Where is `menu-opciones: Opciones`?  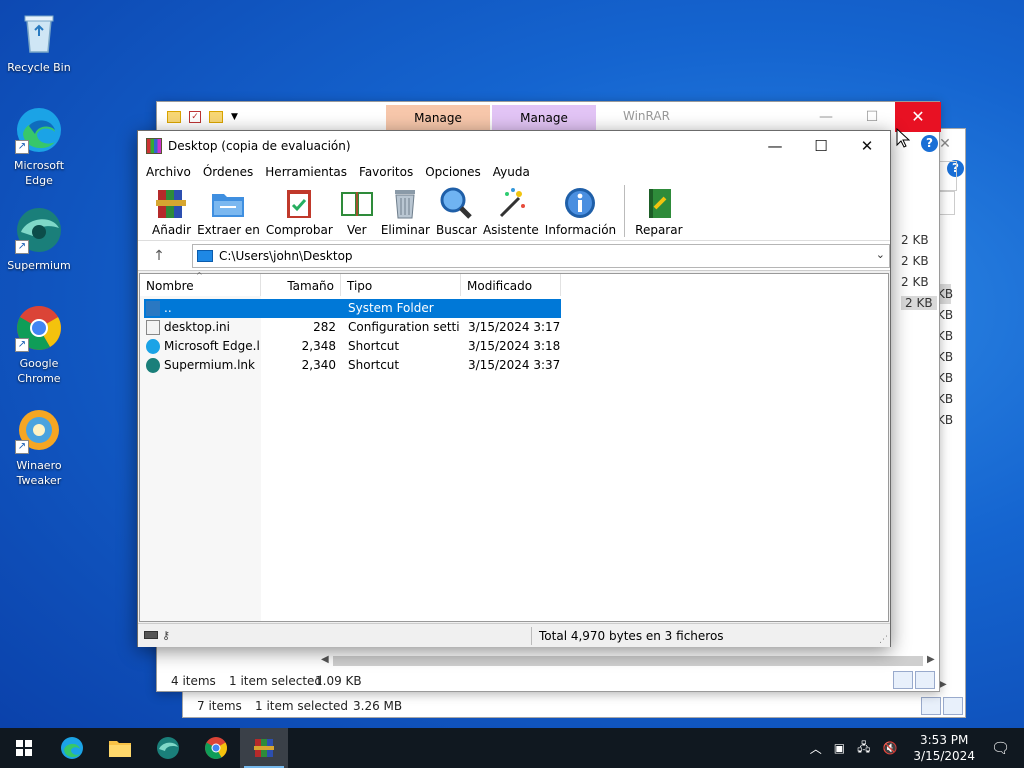 menu-opciones: Opciones is located at coordinates (453, 172).